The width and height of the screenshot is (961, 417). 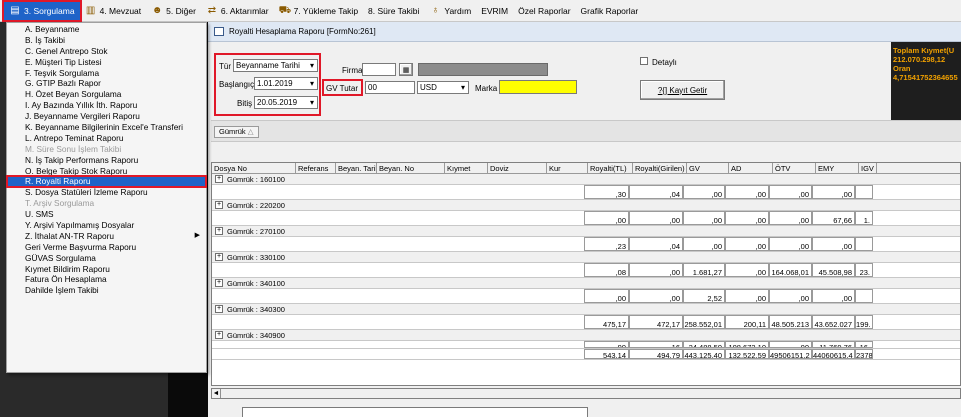 I want to click on dropdown-item-10: L. Antrepo Teminat Raporu, so click(x=106, y=138).